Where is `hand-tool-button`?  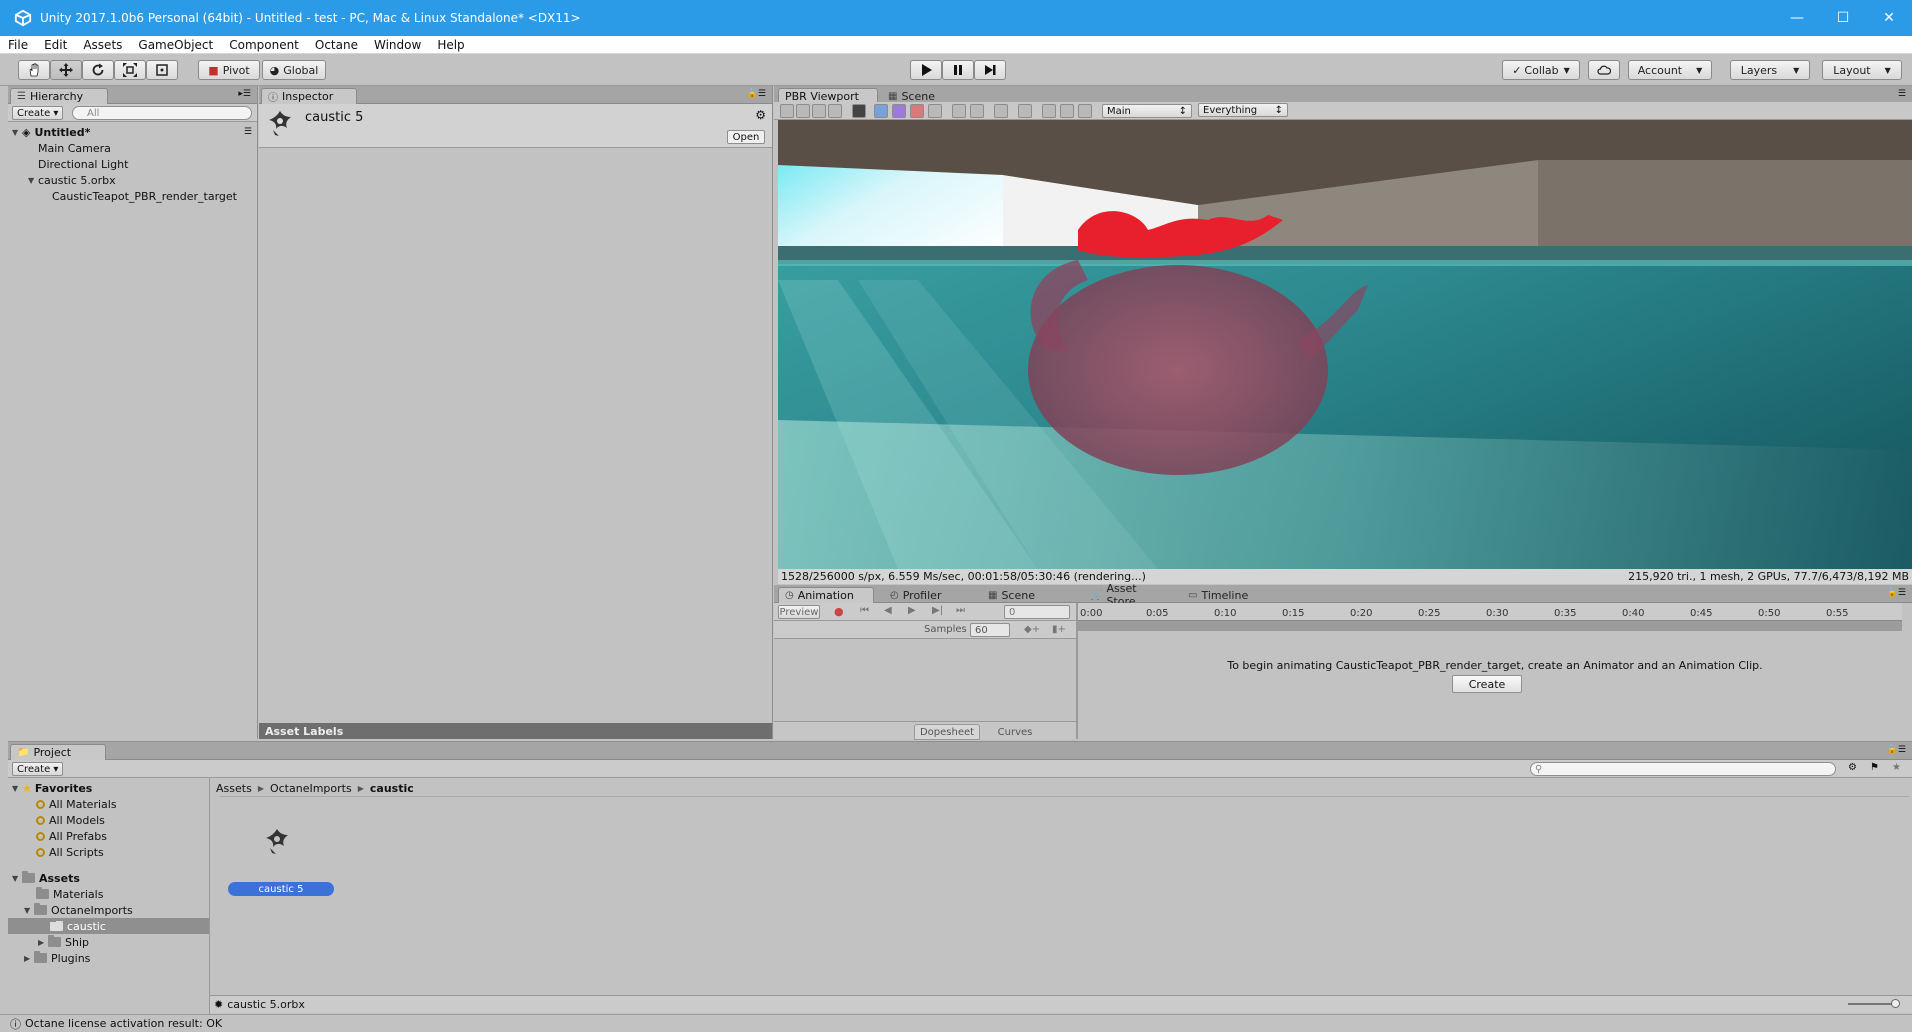
hand-tool-button is located at coordinates (34, 70).